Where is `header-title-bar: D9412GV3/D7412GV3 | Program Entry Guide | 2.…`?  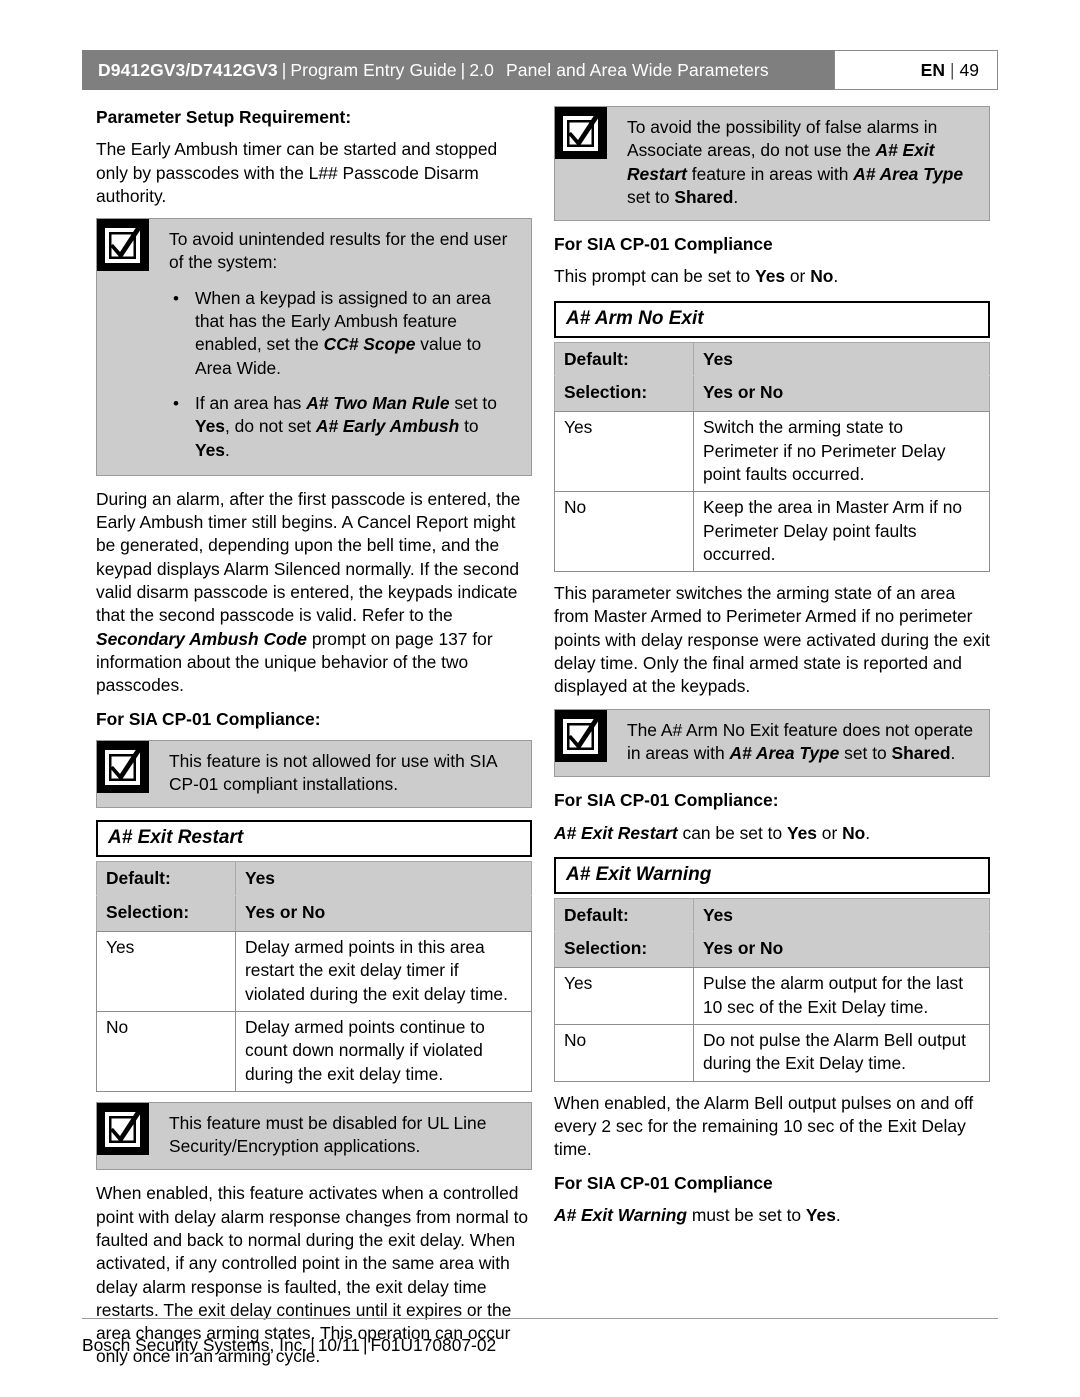 header-title-bar: D9412GV3/D7412GV3 | Program Entry Guide | 2.… is located at coordinates (458, 70).